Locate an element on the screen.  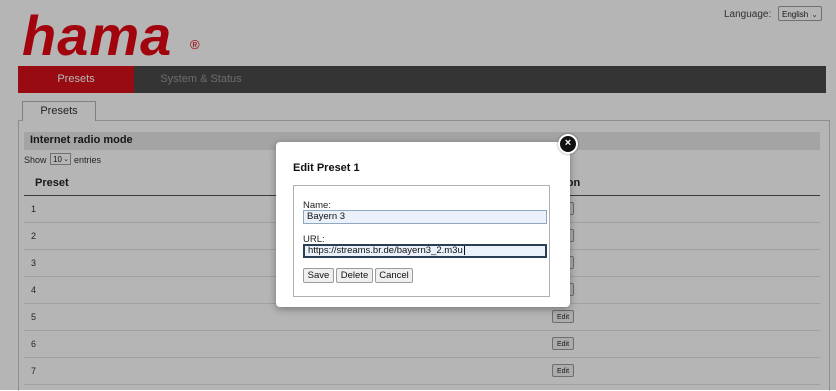
name-input: Bayern 3 is located at coordinates (425, 217).